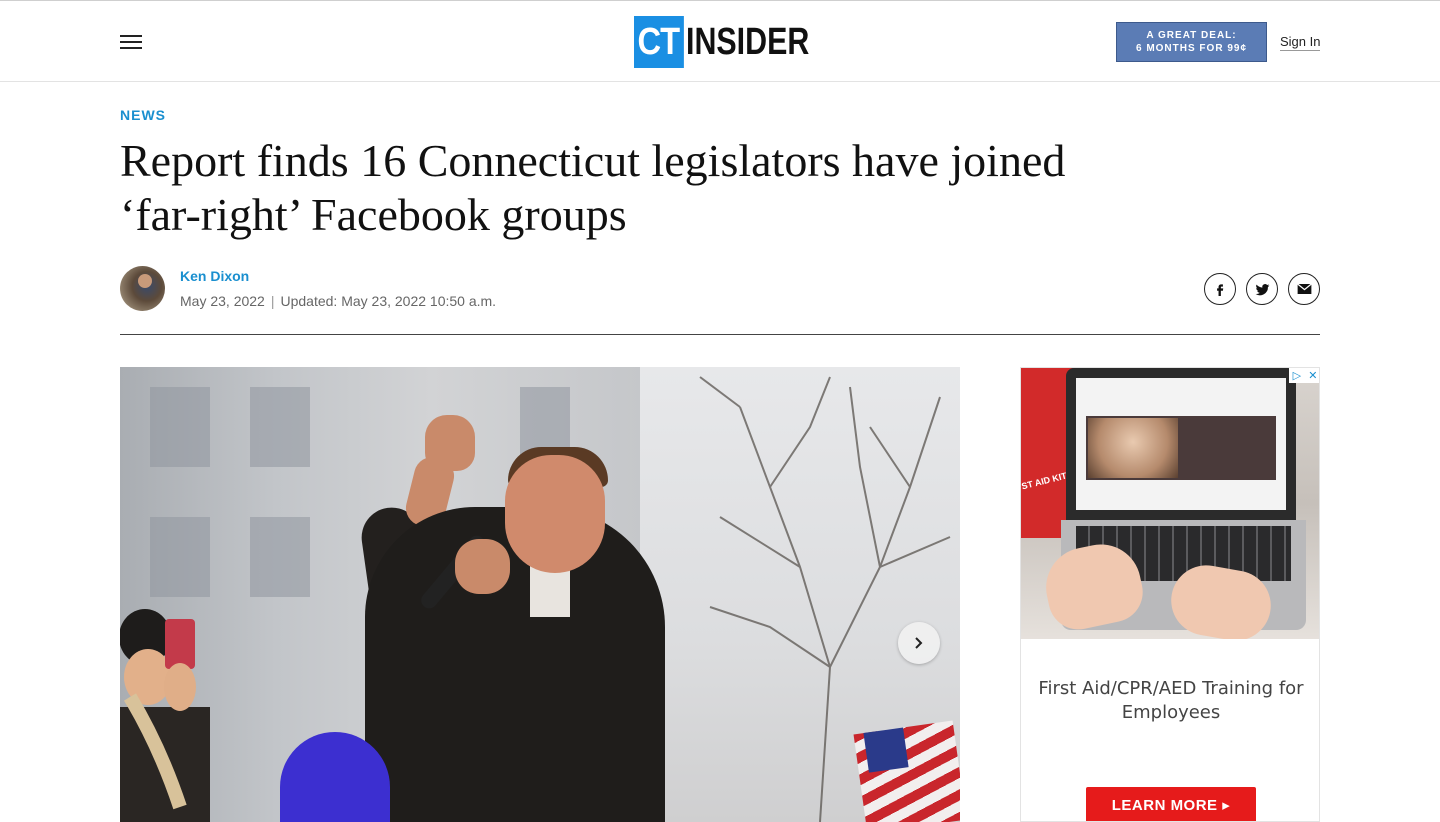  I want to click on updated-date: Updated: May 23, 2022 10:50 a.m., so click(388, 301).